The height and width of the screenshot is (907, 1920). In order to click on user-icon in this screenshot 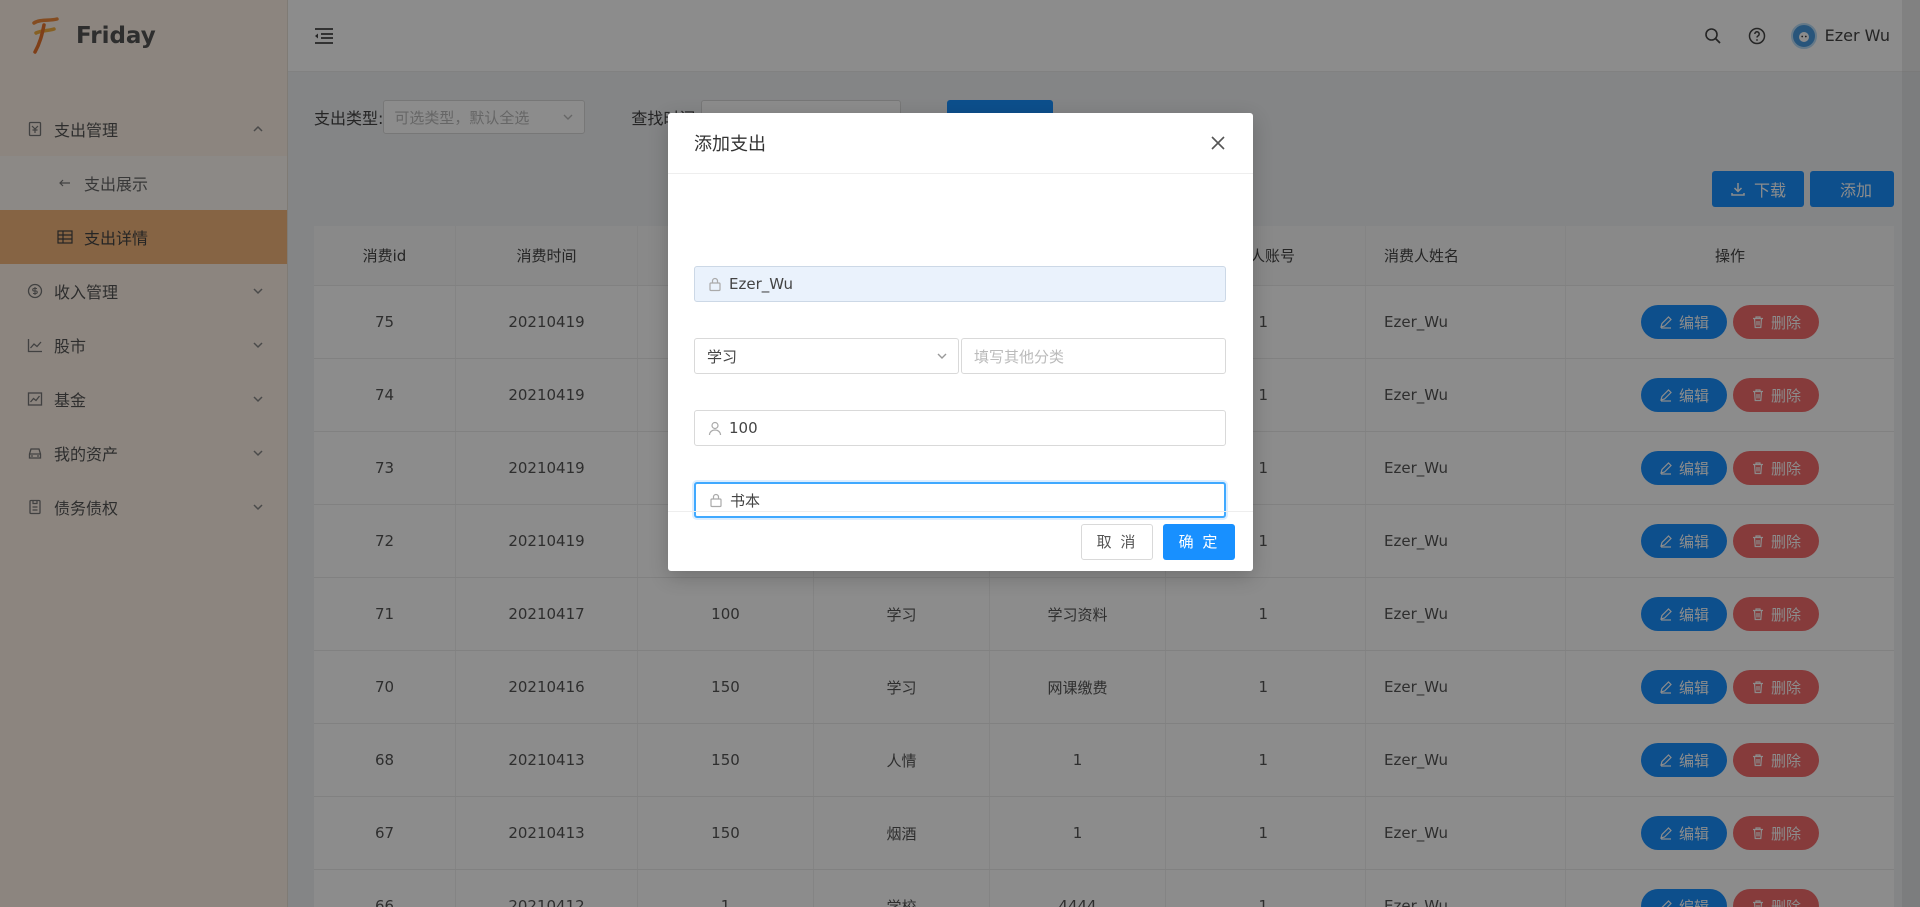, I will do `click(715, 428)`.